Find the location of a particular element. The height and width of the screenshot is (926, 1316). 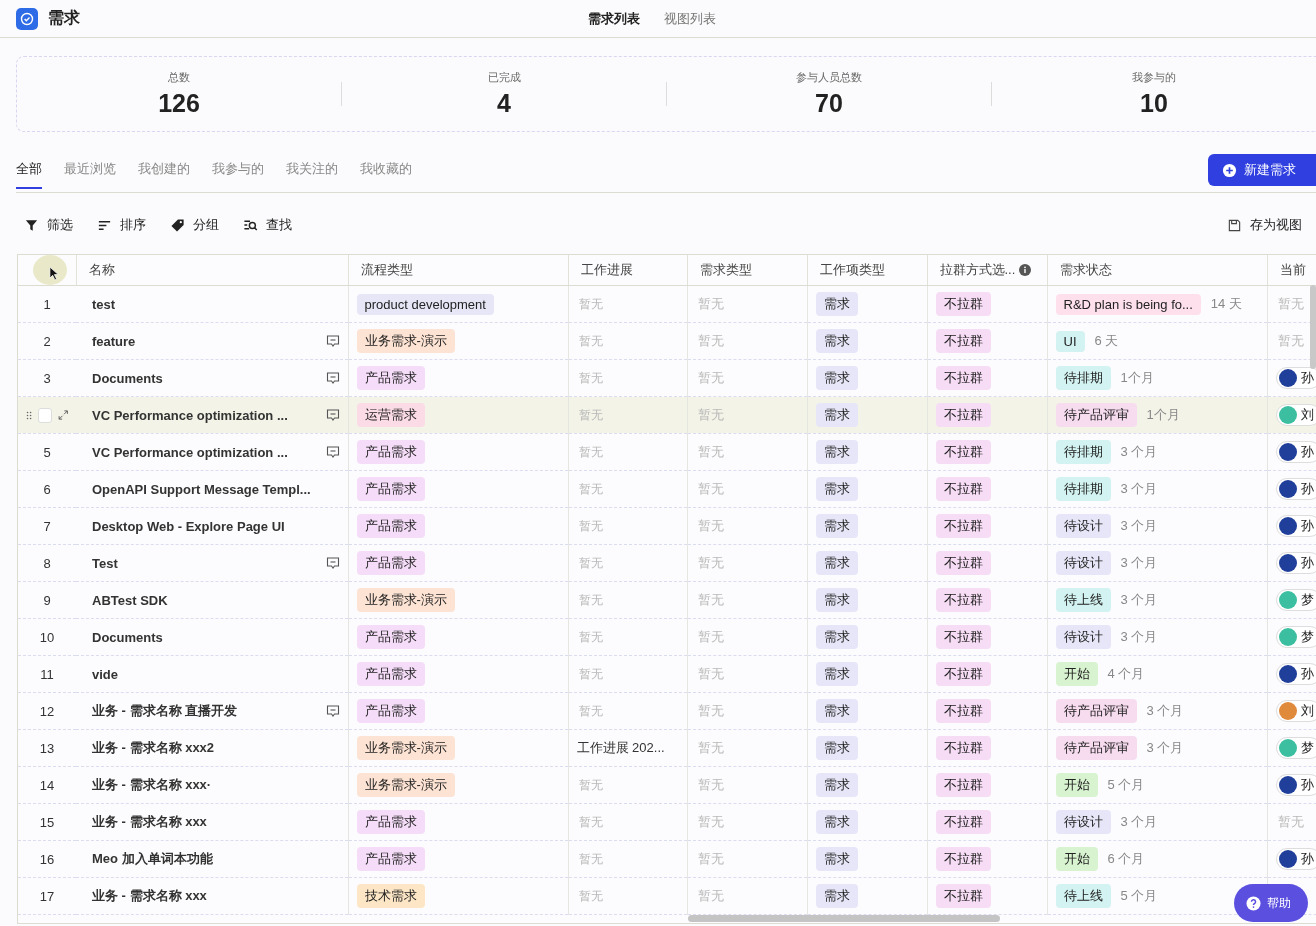

nav-tab: 视图列表 is located at coordinates (690, 18).